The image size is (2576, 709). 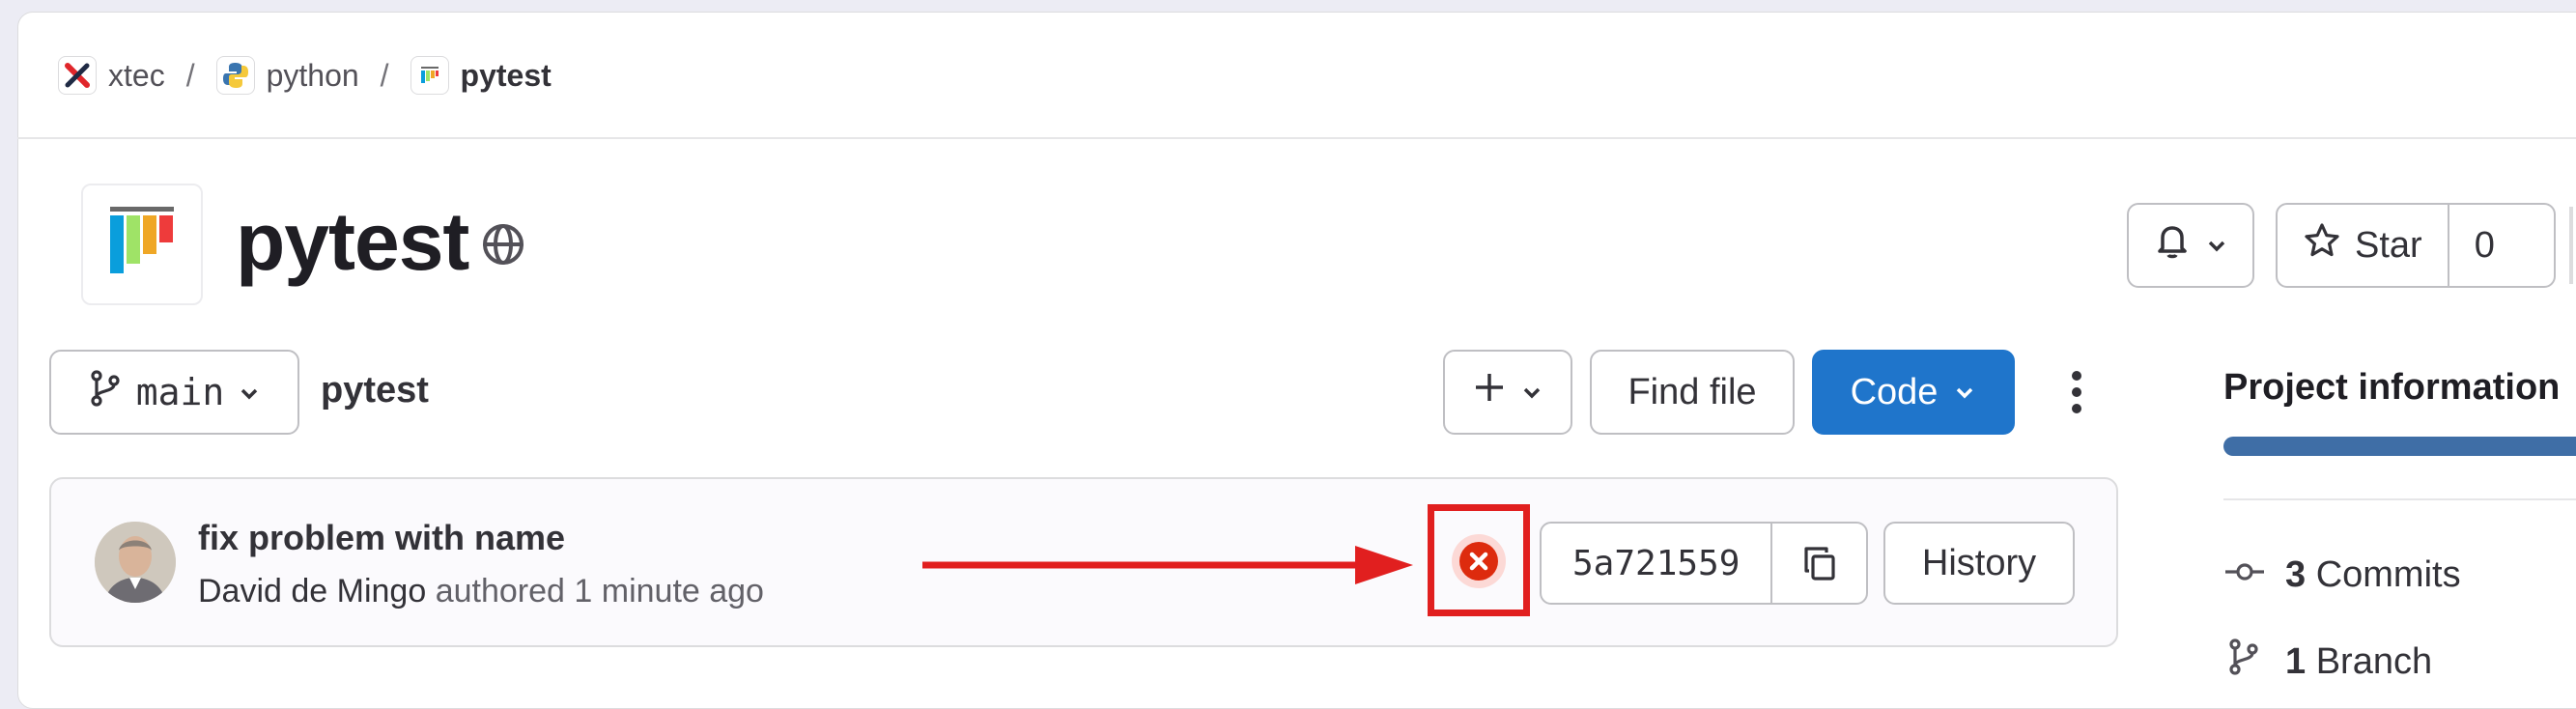 What do you see at coordinates (669, 591) in the screenshot?
I see `commit-time: 1 minute ago` at bounding box center [669, 591].